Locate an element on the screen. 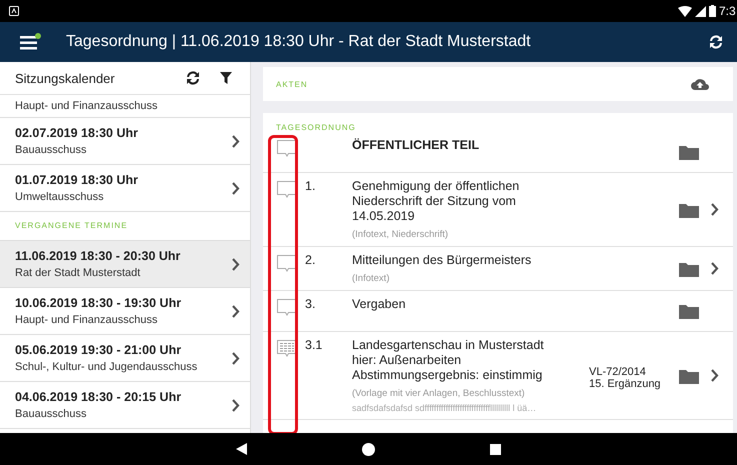 This screenshot has width=737, height=465. cloud-upload-icon is located at coordinates (700, 84).